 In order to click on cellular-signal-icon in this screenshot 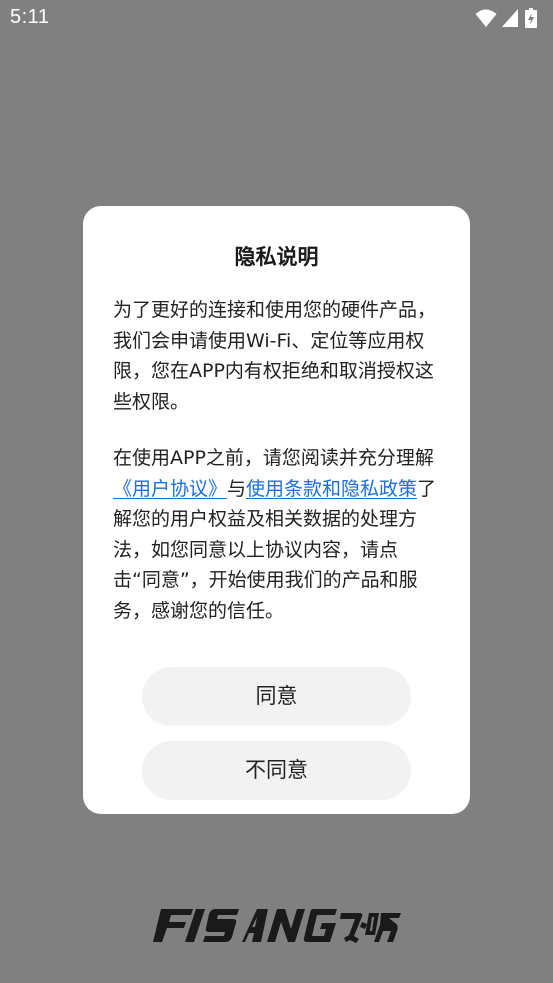, I will do `click(510, 18)`.